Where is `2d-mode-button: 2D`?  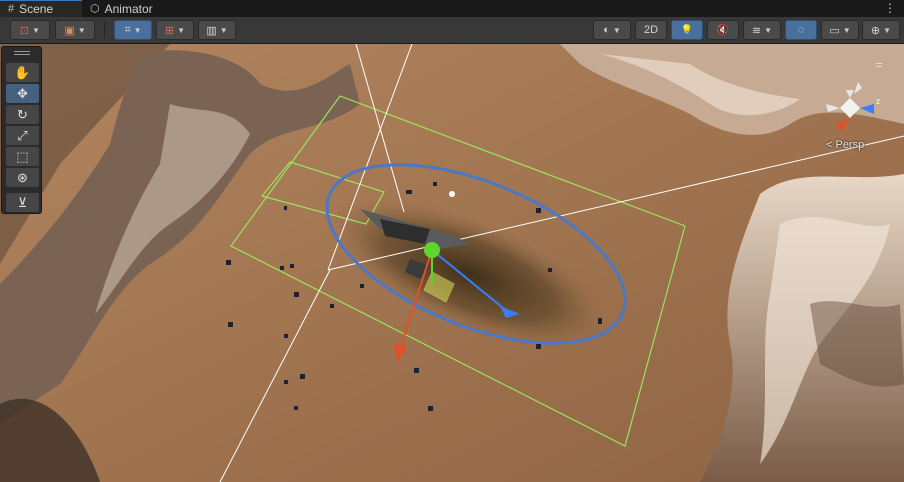
2d-mode-button: 2D is located at coordinates (651, 30).